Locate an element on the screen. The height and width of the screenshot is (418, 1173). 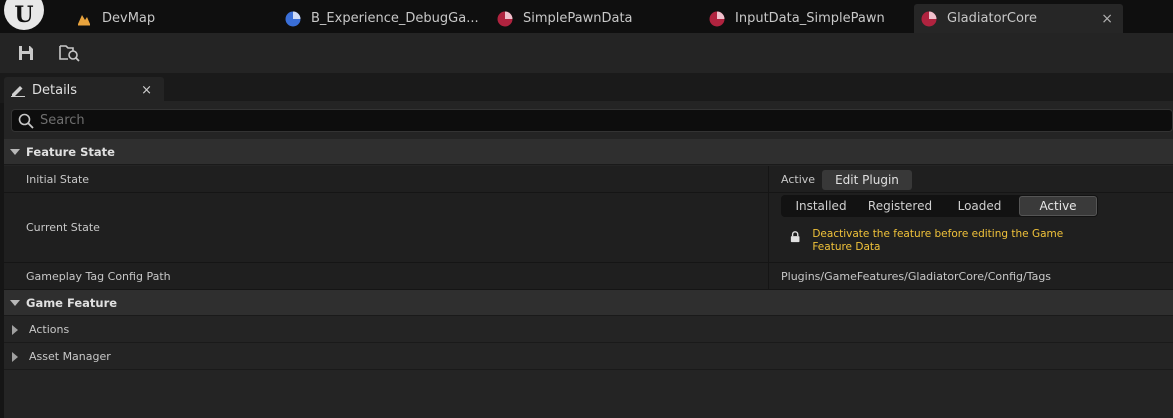
tab-devmap: DevMap is located at coordinates (171, 18).